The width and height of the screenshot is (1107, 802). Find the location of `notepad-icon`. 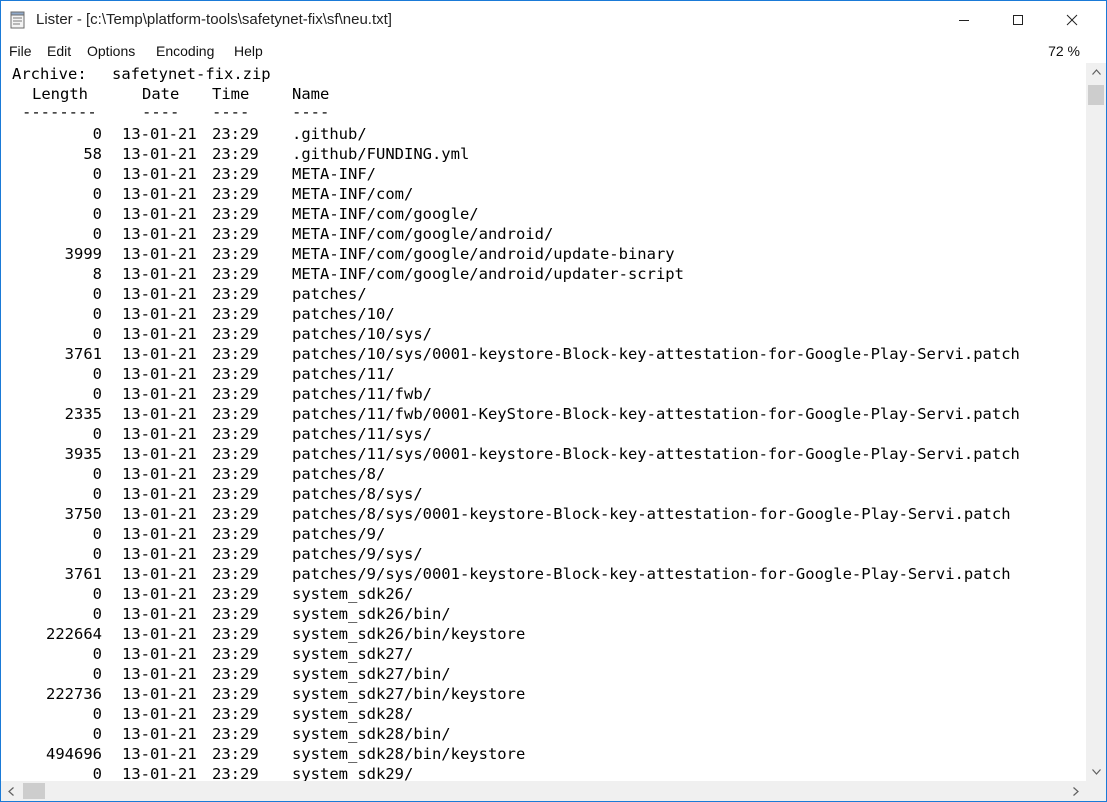

notepad-icon is located at coordinates (18, 20).